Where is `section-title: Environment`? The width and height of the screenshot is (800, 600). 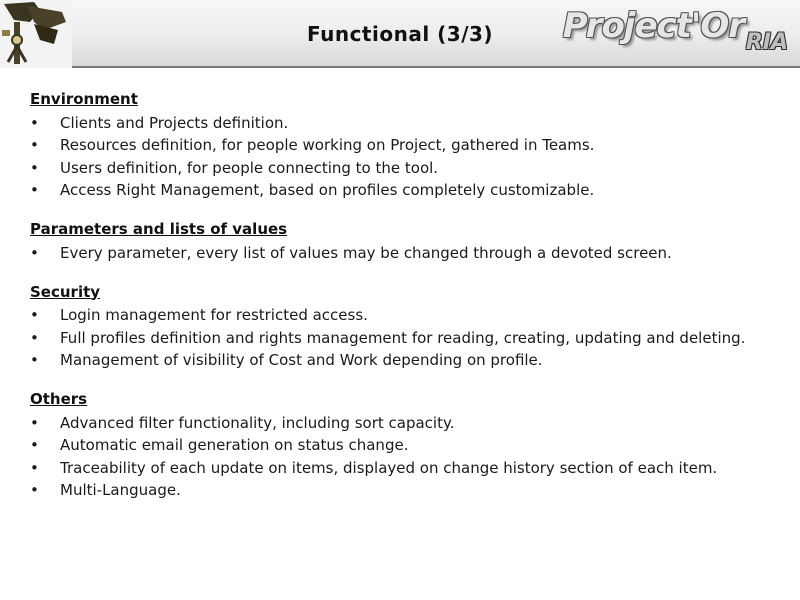 section-title: Environment is located at coordinates (84, 99).